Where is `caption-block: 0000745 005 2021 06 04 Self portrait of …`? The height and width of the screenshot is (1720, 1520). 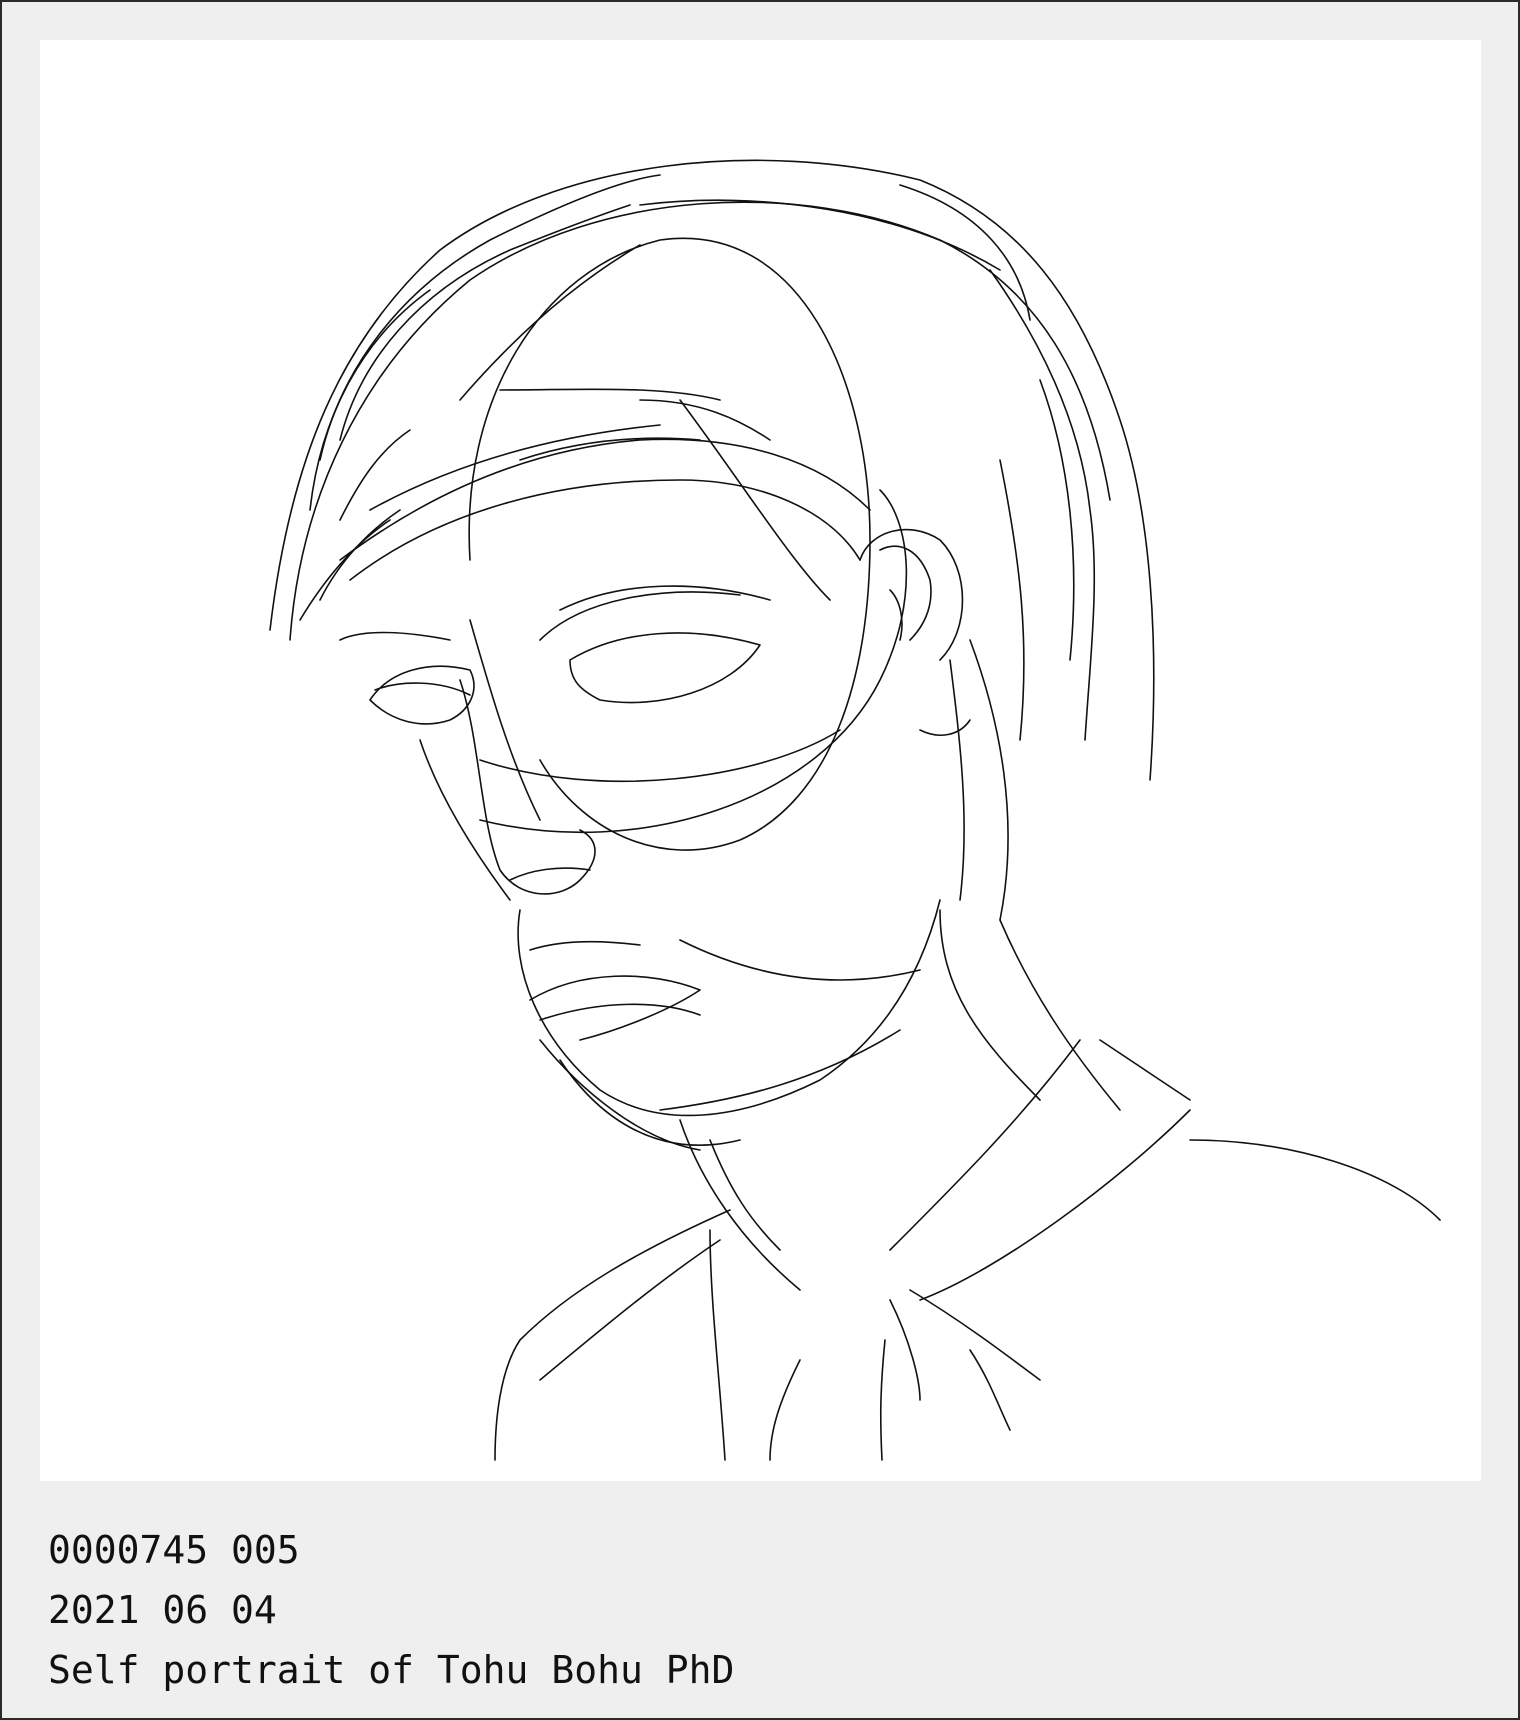
caption-block: 0000745 005 2021 06 04 Self portrait of … is located at coordinates (391, 1610).